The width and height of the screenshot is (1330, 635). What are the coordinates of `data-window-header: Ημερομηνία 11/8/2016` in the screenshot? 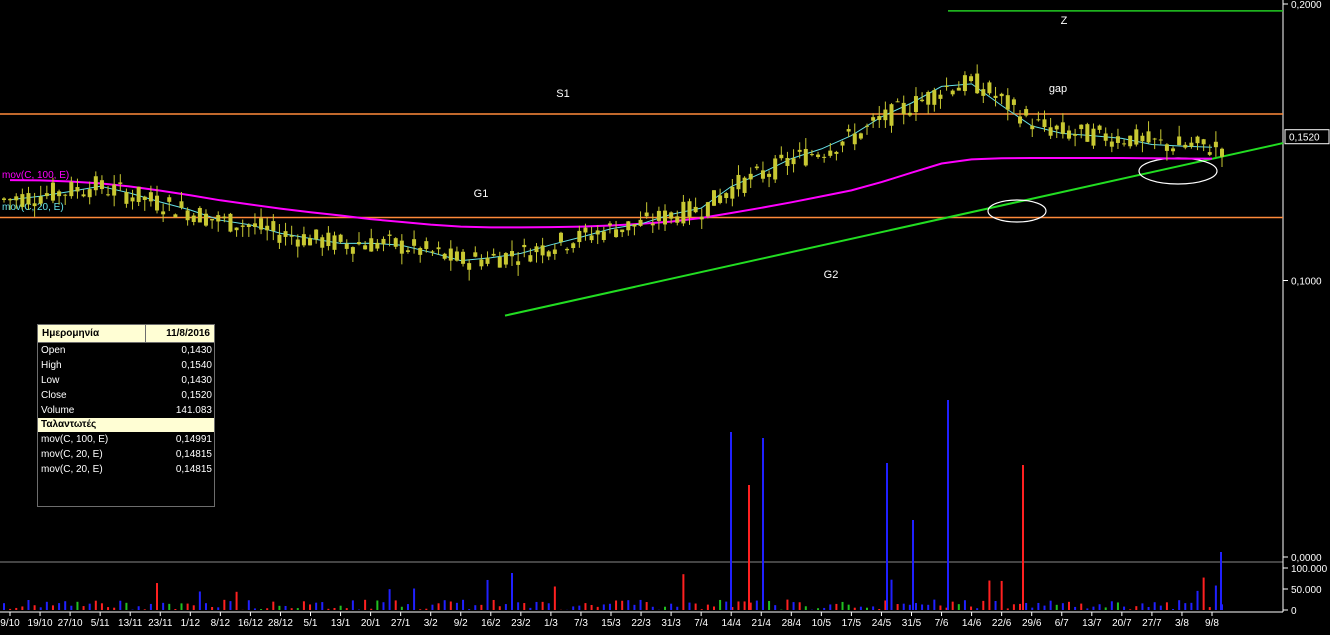 It's located at (126, 334).